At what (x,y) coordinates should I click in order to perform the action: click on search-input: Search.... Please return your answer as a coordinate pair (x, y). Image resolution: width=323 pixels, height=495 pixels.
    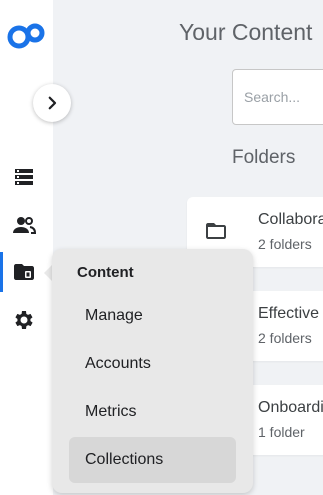
    Looking at the image, I should click on (277, 97).